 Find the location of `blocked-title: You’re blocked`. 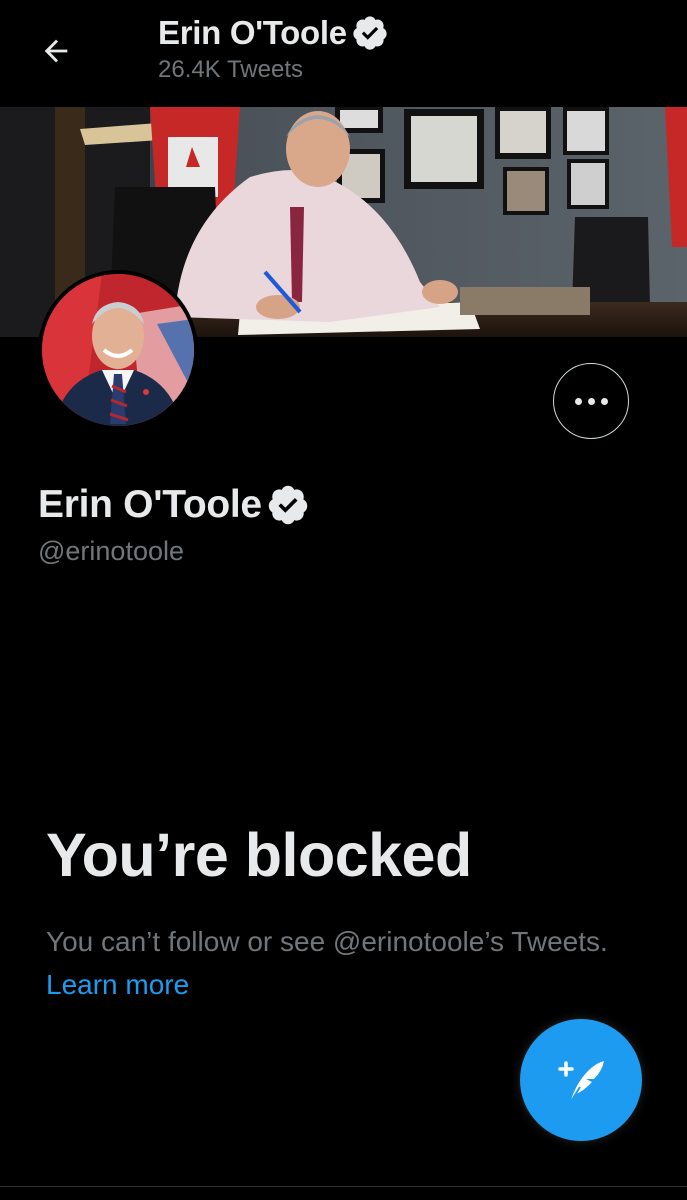

blocked-title: You’re blocked is located at coordinates (259, 855).